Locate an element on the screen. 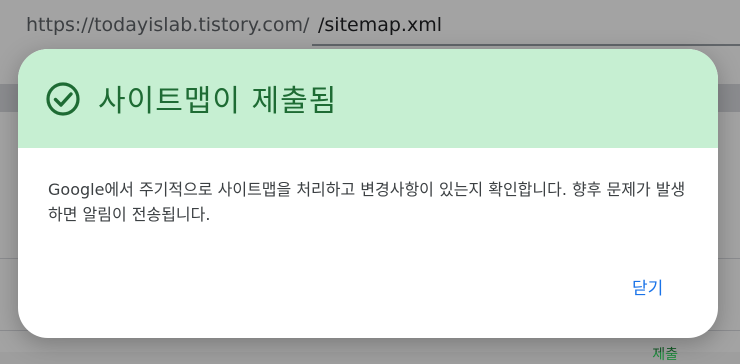 This screenshot has height=364, width=740. check-circle-icon is located at coordinates (63, 99).